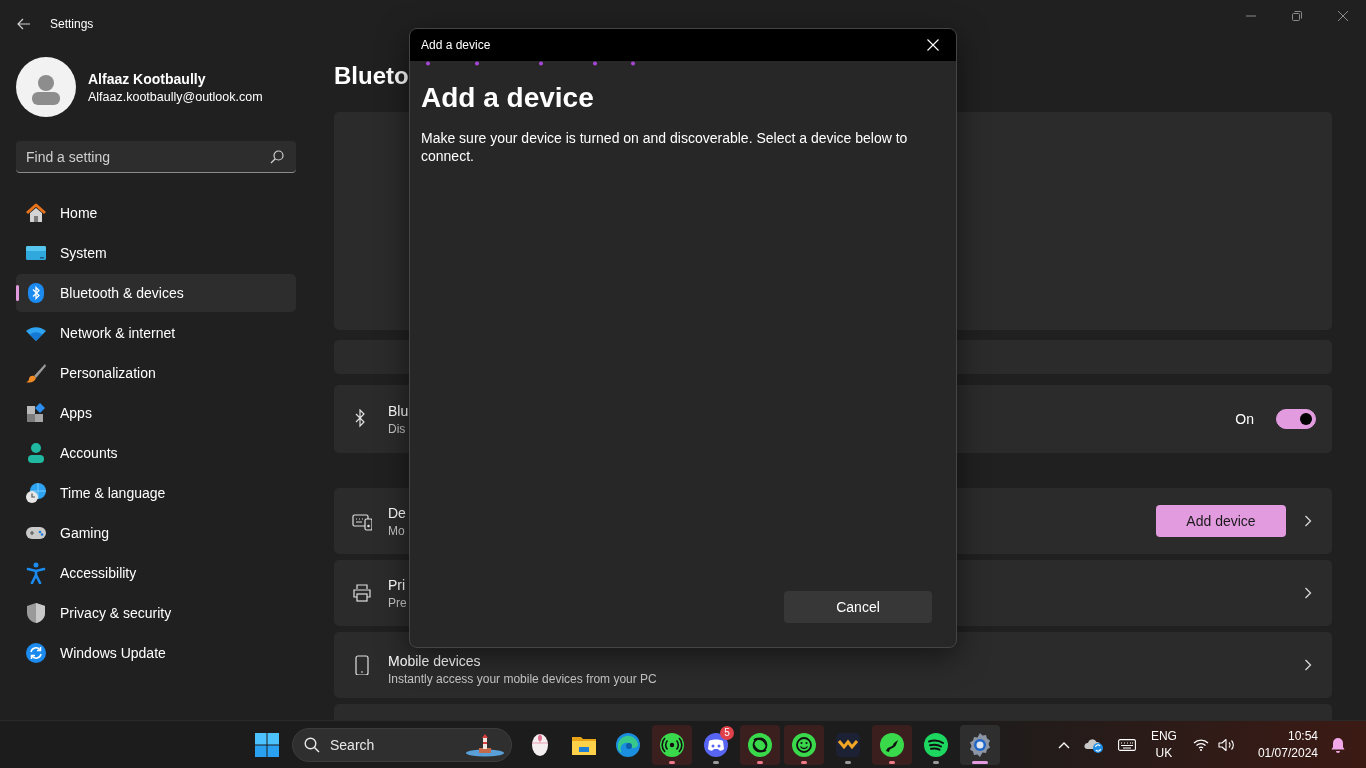 The height and width of the screenshot is (768, 1366). Describe the element at coordinates (148, 156) in the screenshot. I see `settings-search-input: Find a setting` at that location.